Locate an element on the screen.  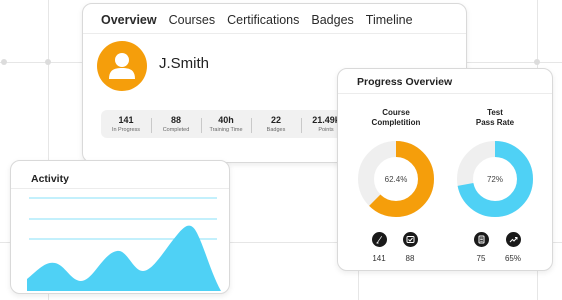
activity-title: Activity is located at coordinates (50, 179).